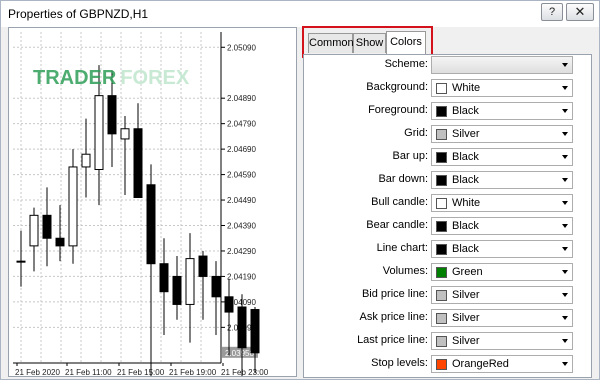 This screenshot has height=380, width=600. What do you see at coordinates (241, 149) in the screenshot?
I see `price-label: 2.04690` at bounding box center [241, 149].